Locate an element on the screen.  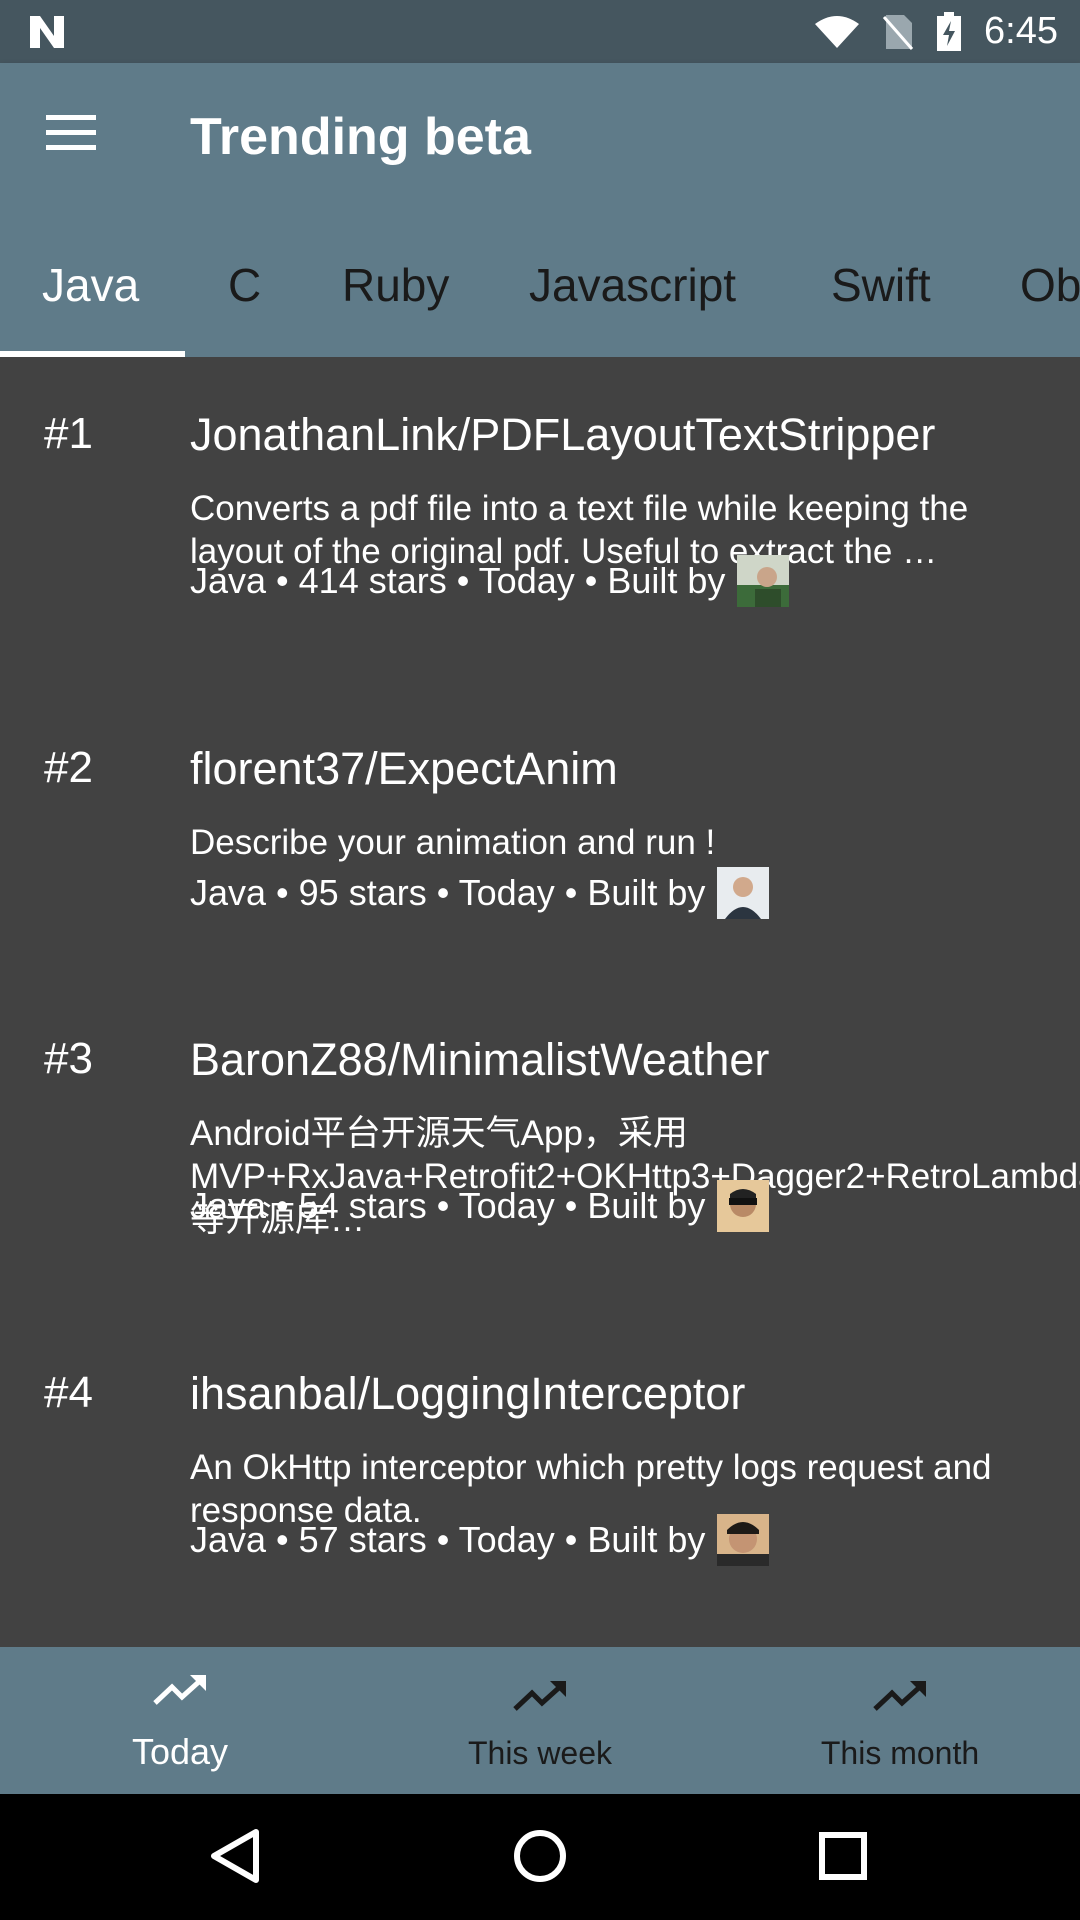
tab-java: Java is located at coordinates (90, 283).